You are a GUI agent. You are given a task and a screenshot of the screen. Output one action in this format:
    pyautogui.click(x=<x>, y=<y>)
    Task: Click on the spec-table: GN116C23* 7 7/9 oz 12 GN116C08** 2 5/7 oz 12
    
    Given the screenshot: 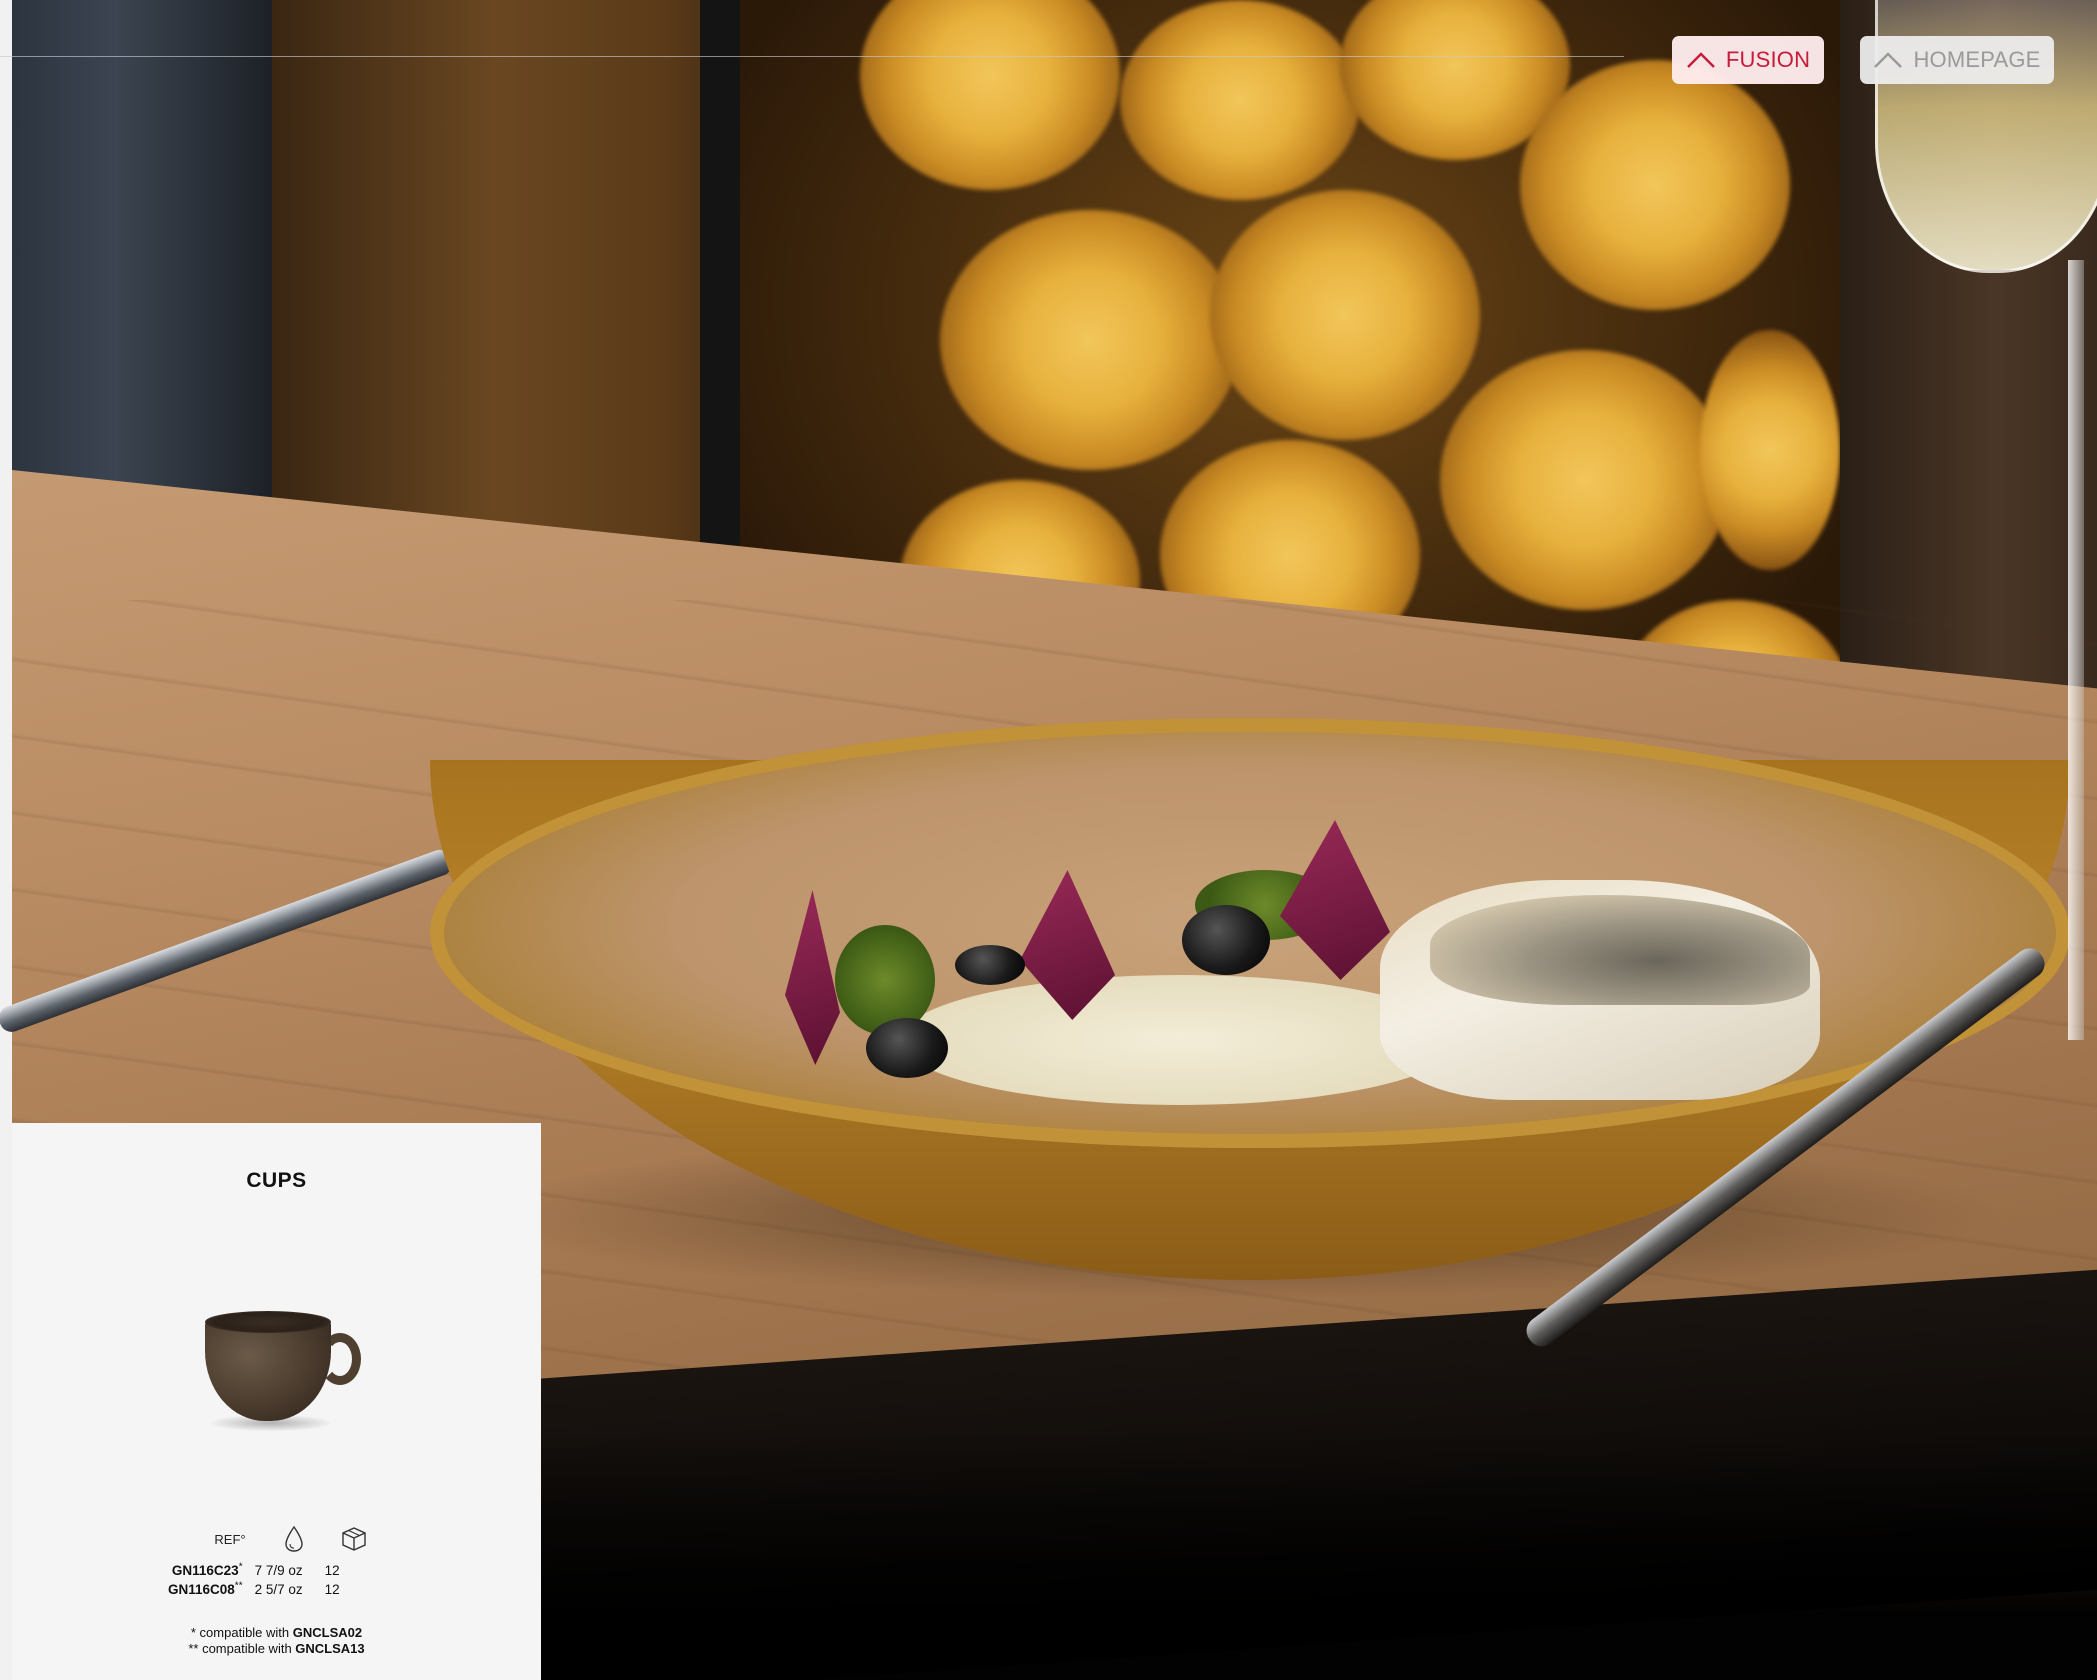 What is the action you would take?
    pyautogui.click(x=266, y=1580)
    